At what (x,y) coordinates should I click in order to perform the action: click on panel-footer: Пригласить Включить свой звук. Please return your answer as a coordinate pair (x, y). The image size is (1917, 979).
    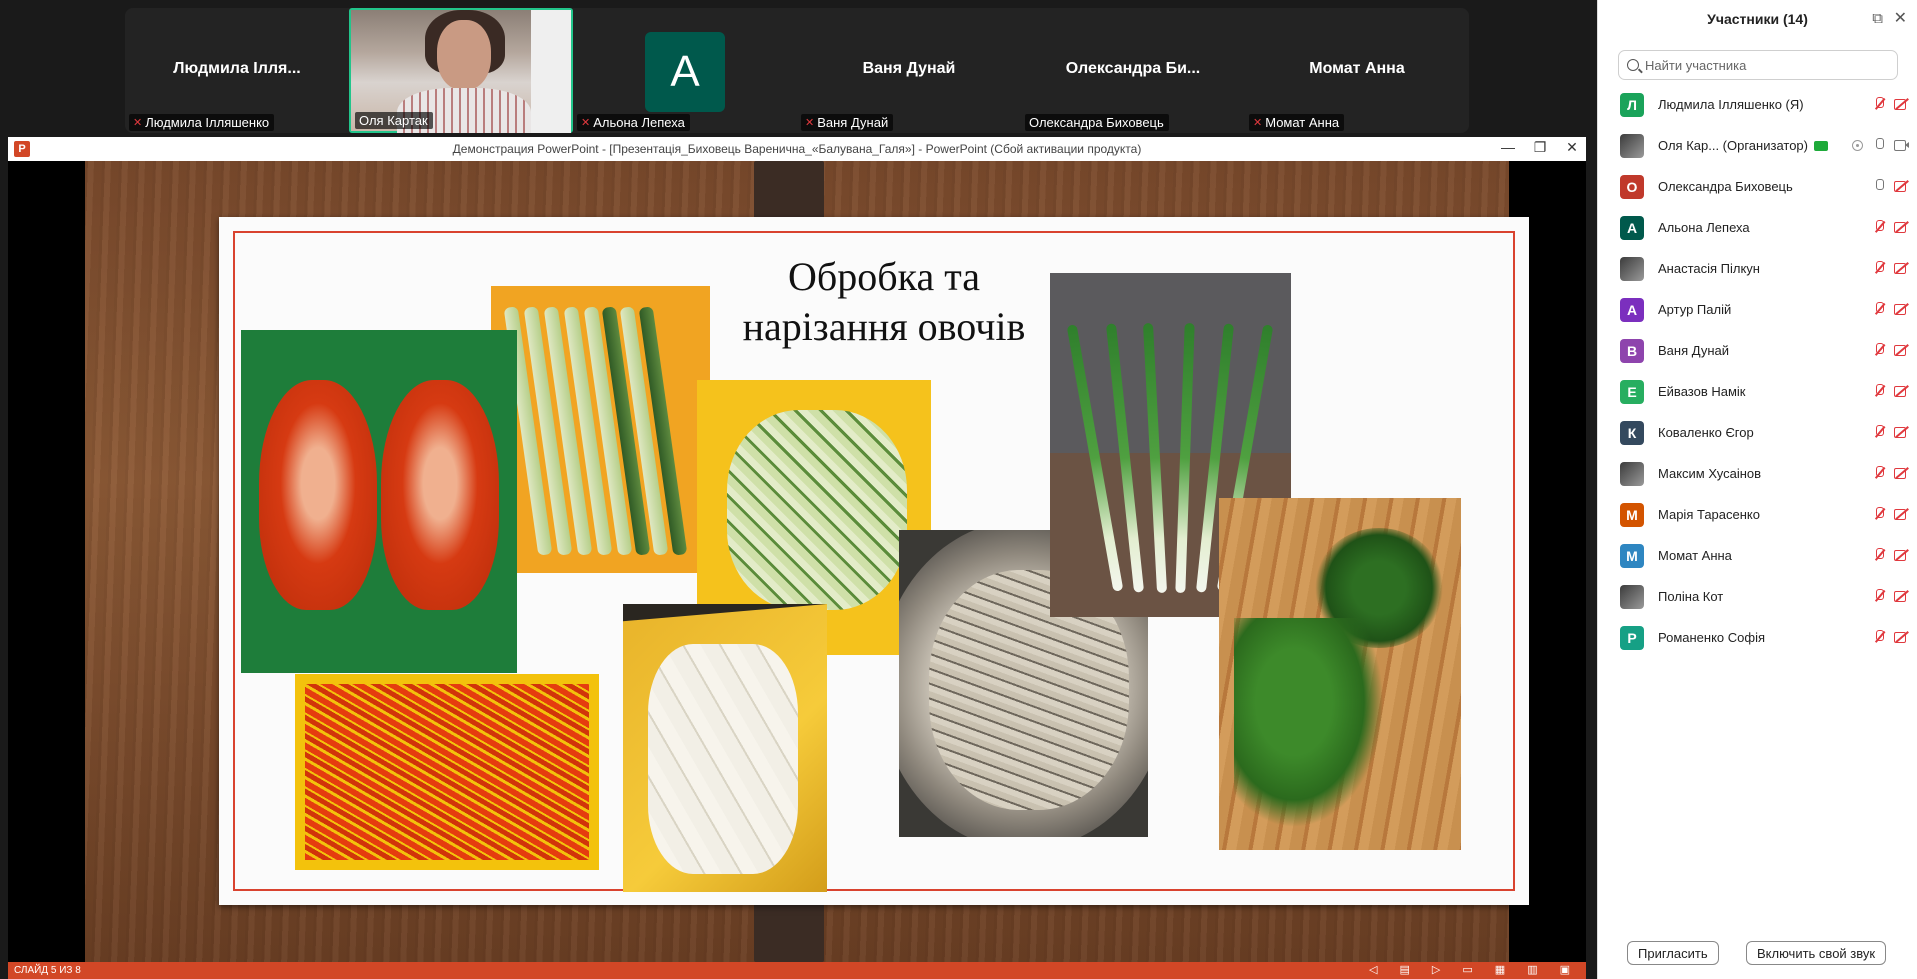
    Looking at the image, I should click on (1757, 954).